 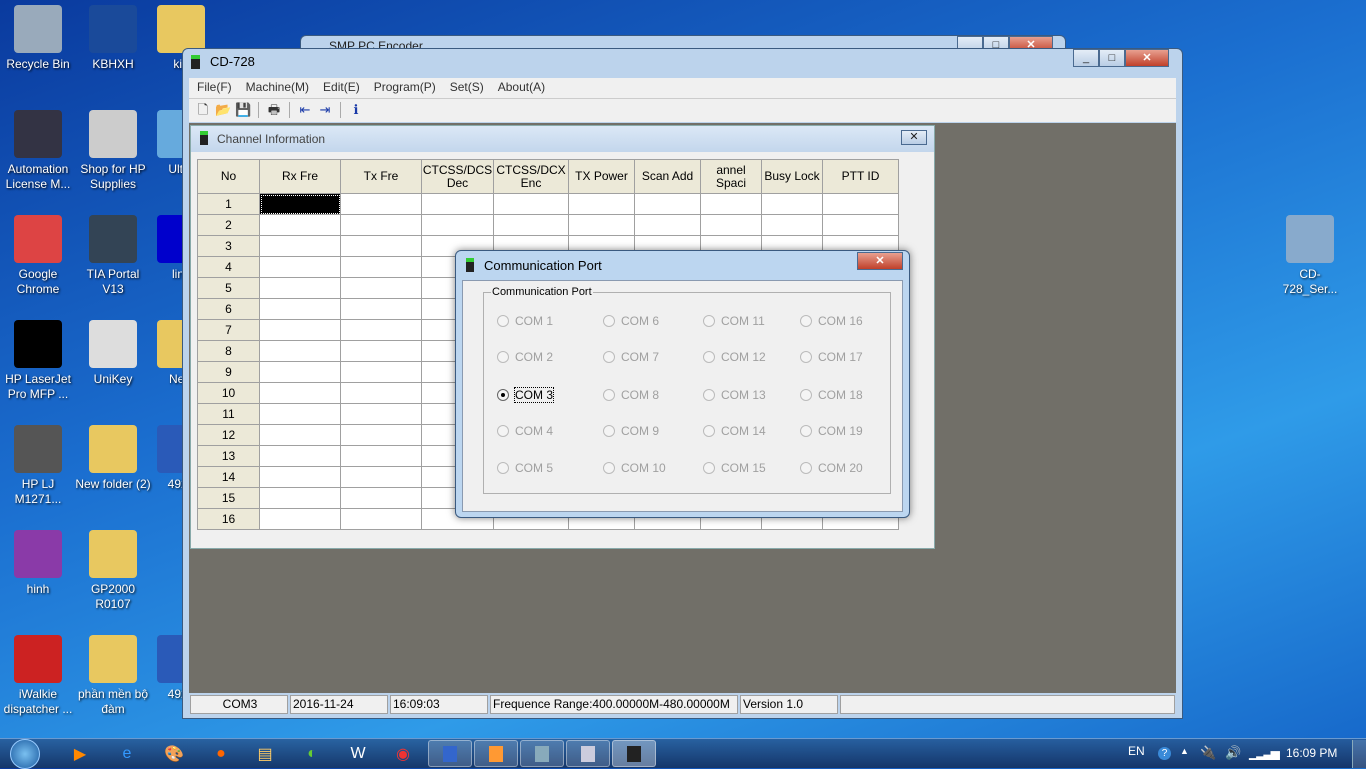 What do you see at coordinates (860, 176) in the screenshot?
I see `column-header: PTT ID` at bounding box center [860, 176].